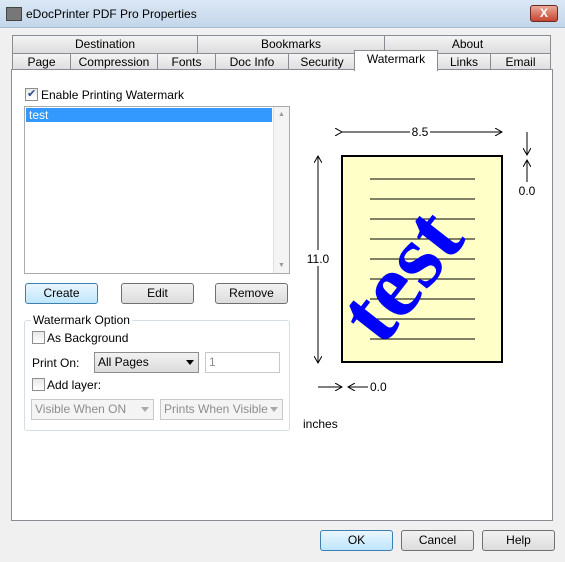 The height and width of the screenshot is (562, 565). I want to click on title-bar: eDocPrinter PDF Pro Properties X, so click(282, 14).